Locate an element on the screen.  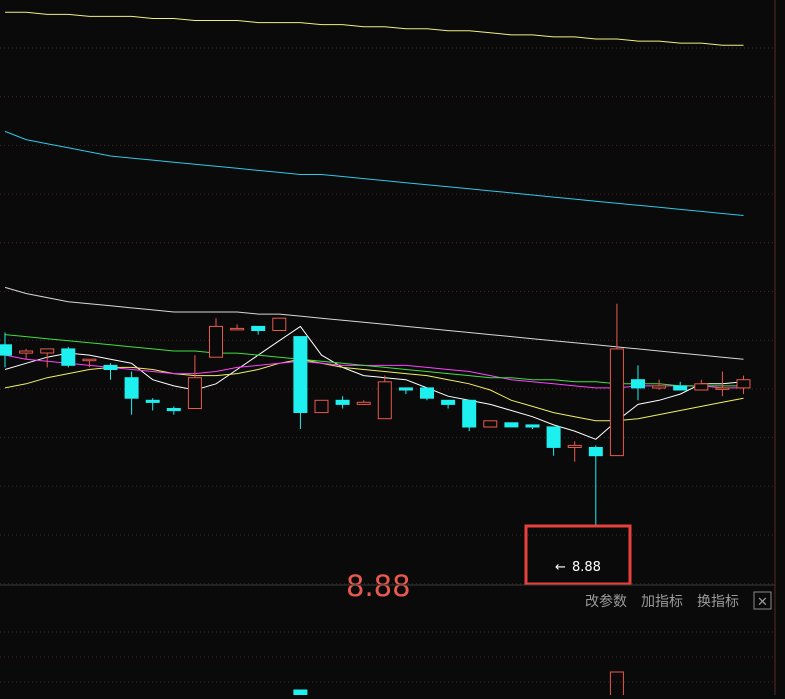
low-marker-arrow: ← is located at coordinates (560, 567).